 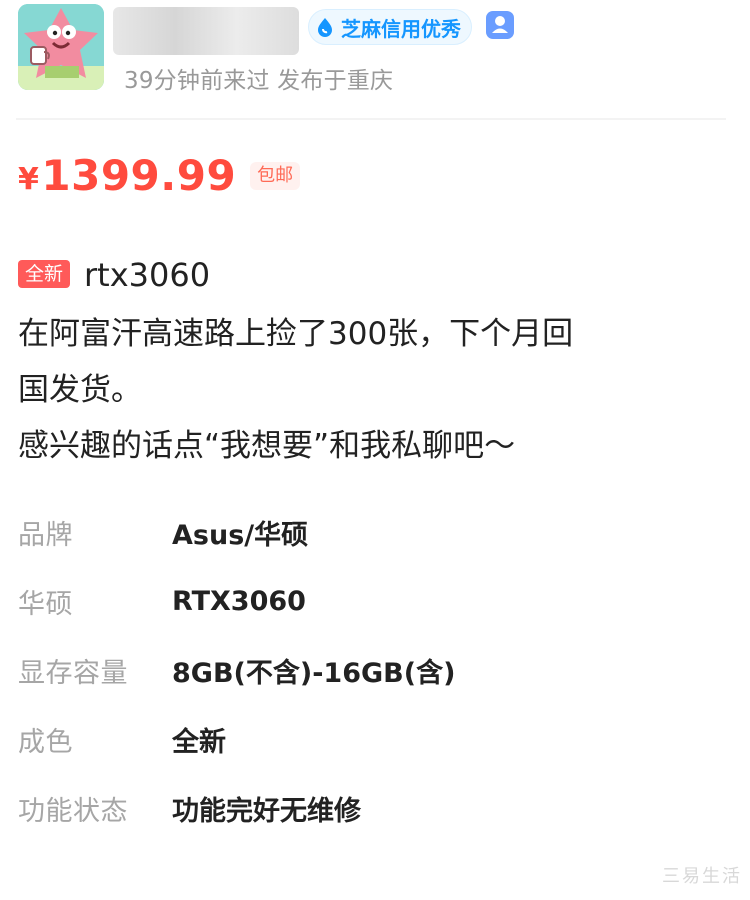 I want to click on spec-label: 功能状态, so click(x=73, y=811).